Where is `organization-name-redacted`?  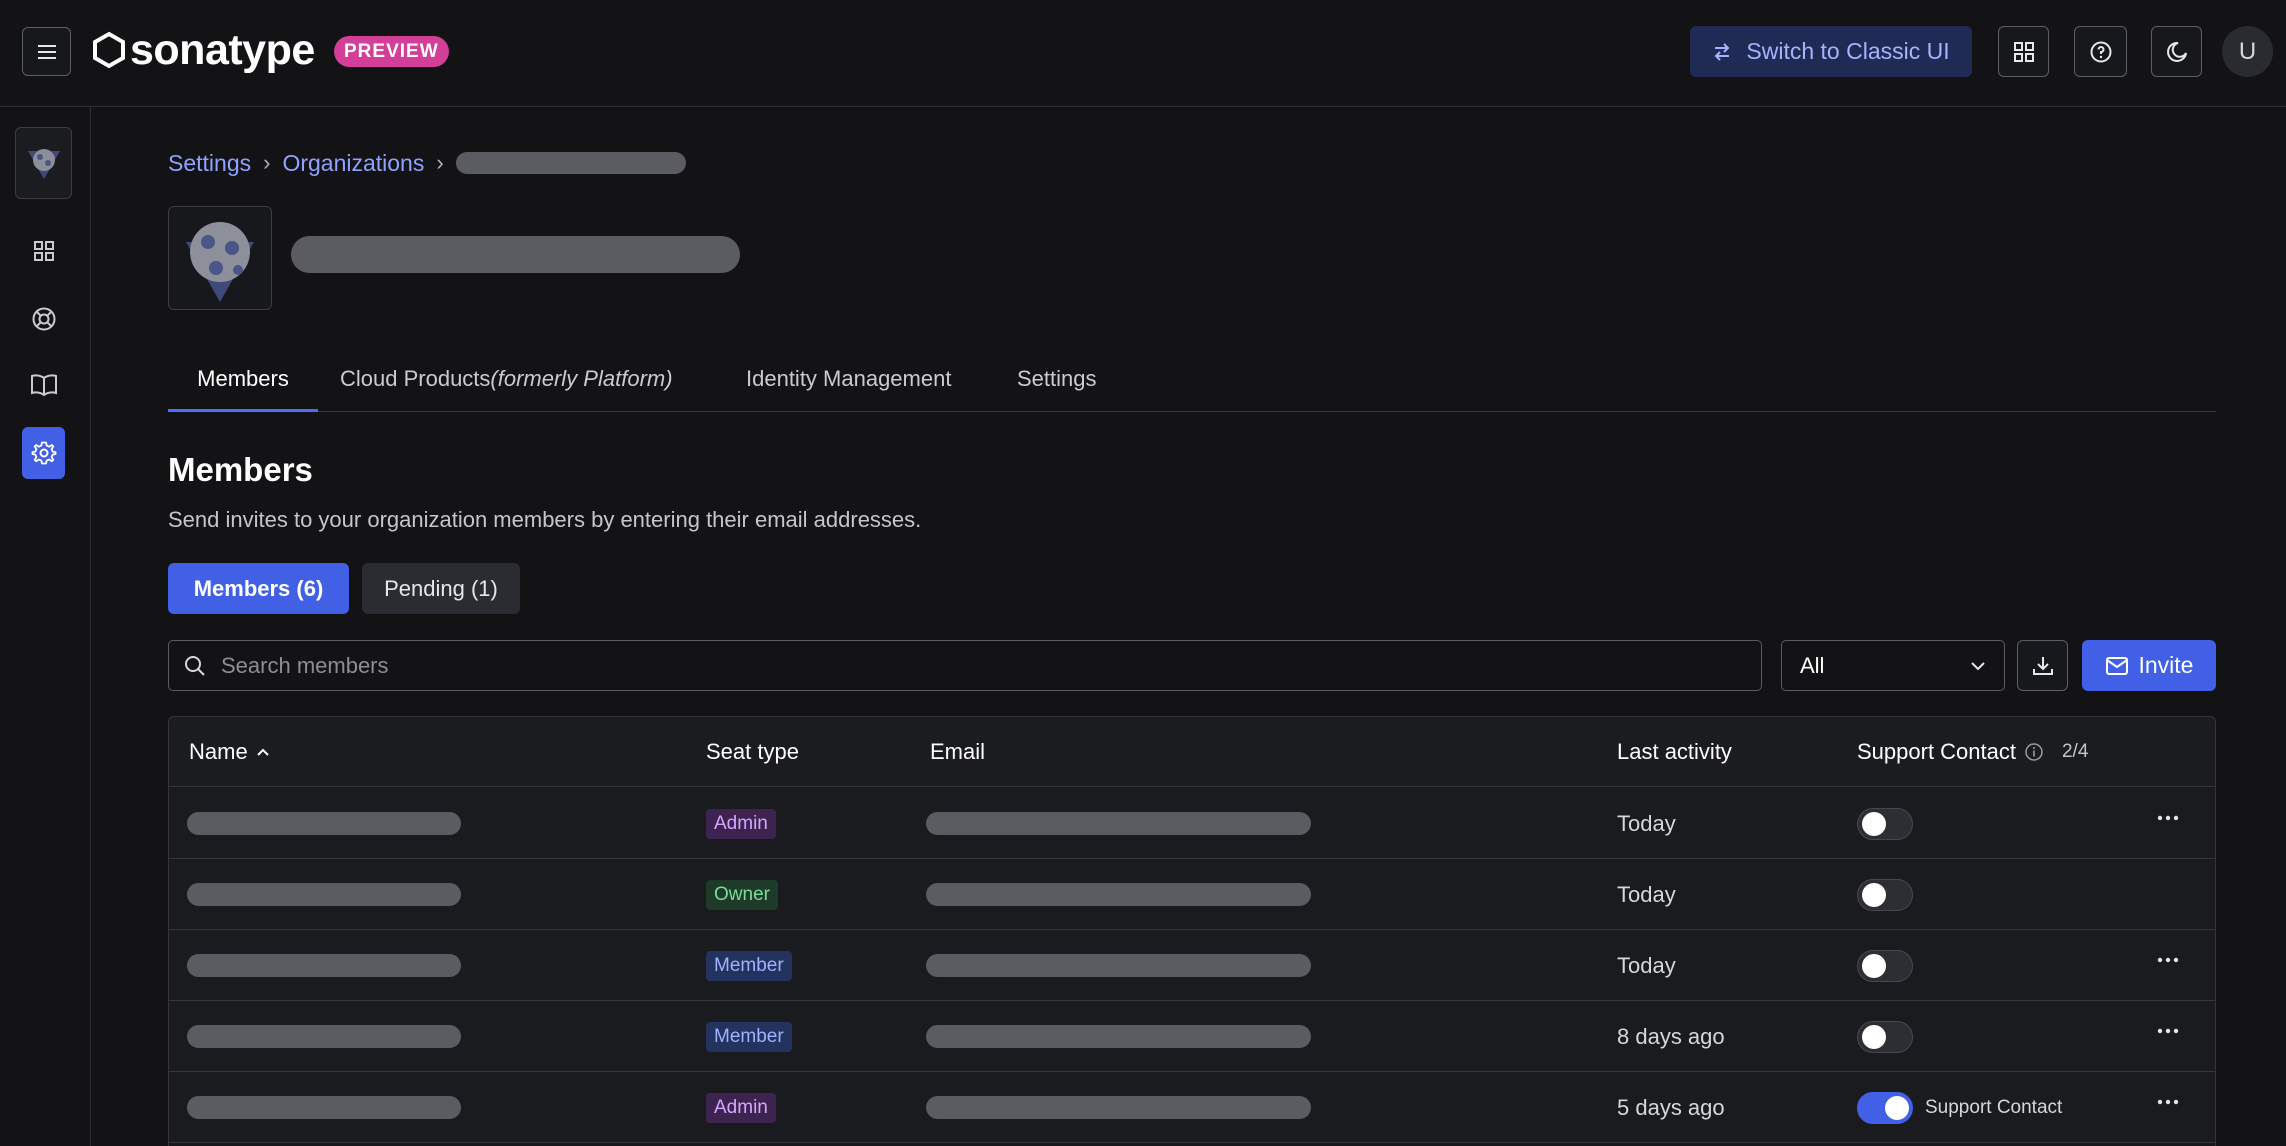
organization-name-redacted is located at coordinates (515, 254).